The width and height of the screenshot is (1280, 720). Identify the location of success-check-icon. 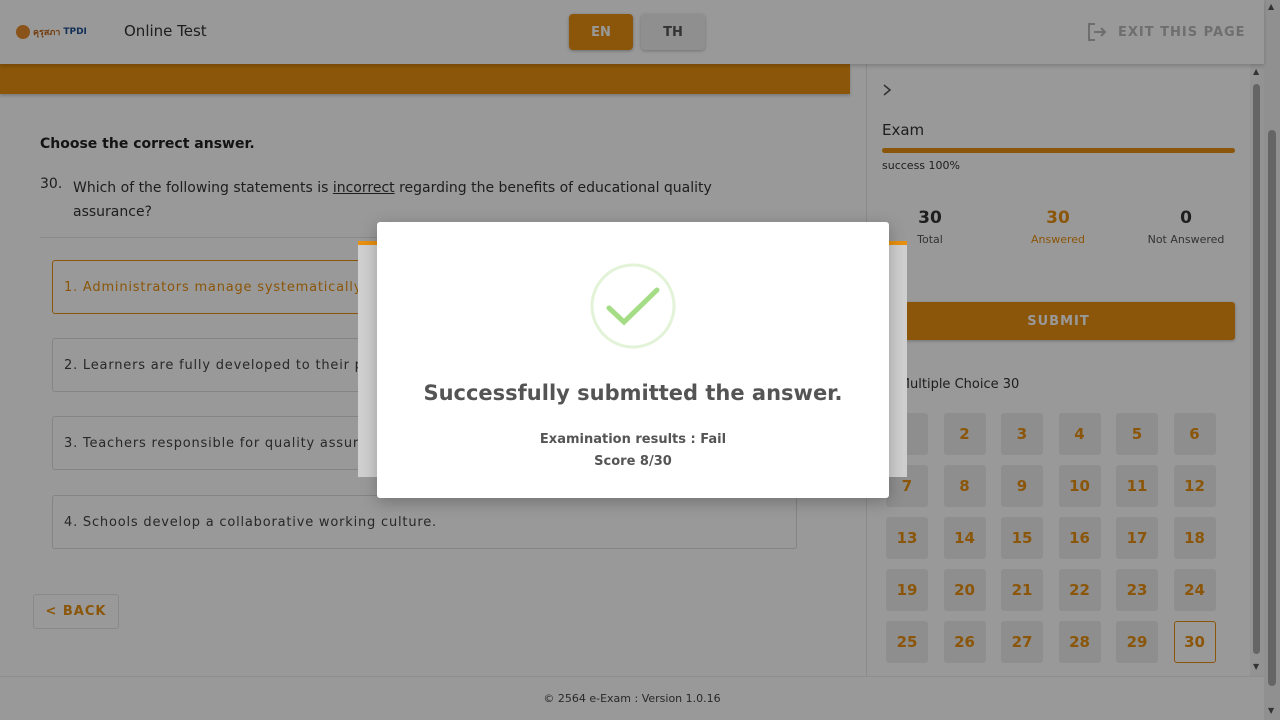
(633, 306).